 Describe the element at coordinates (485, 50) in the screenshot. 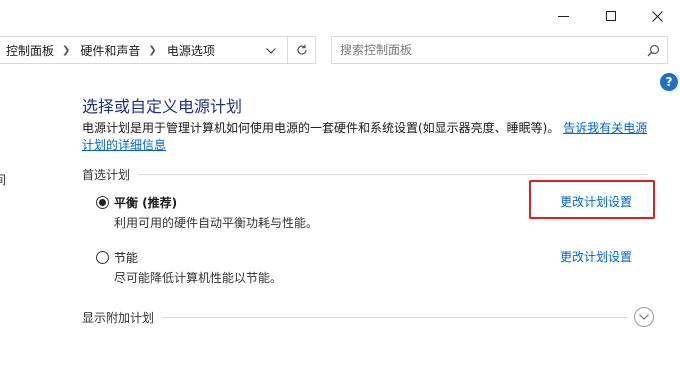

I see `search-input` at that location.